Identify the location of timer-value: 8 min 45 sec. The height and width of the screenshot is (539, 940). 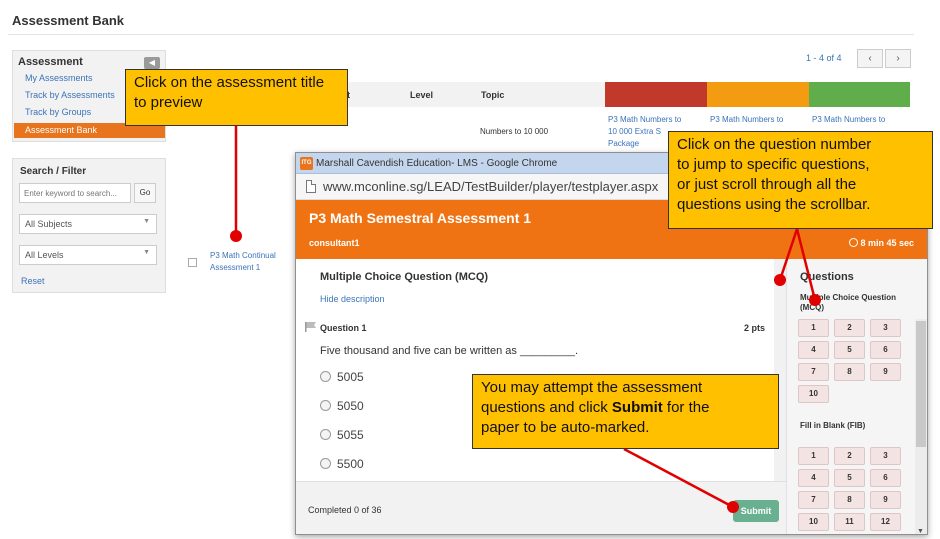
(887, 243).